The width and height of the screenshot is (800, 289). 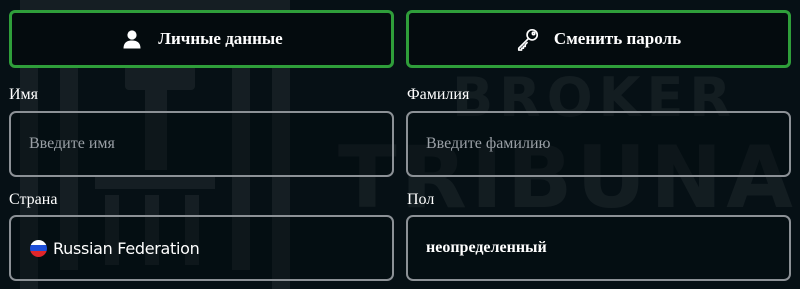 I want to click on change-password-button: Сменить пароль, so click(x=598, y=39).